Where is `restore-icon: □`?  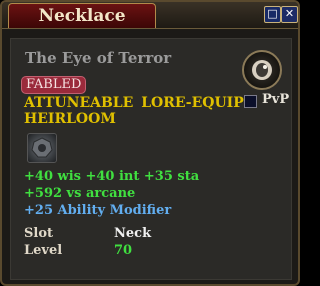 restore-icon: □ is located at coordinates (272, 13).